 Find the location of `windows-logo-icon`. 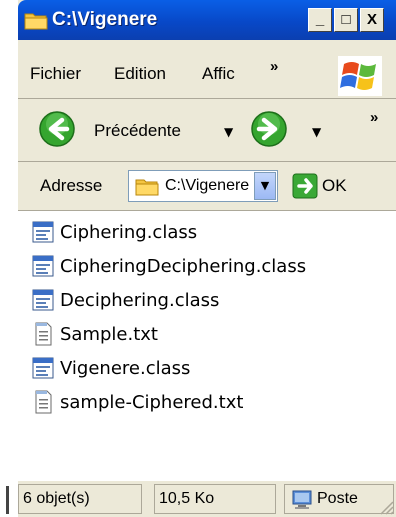

windows-logo-icon is located at coordinates (360, 76).